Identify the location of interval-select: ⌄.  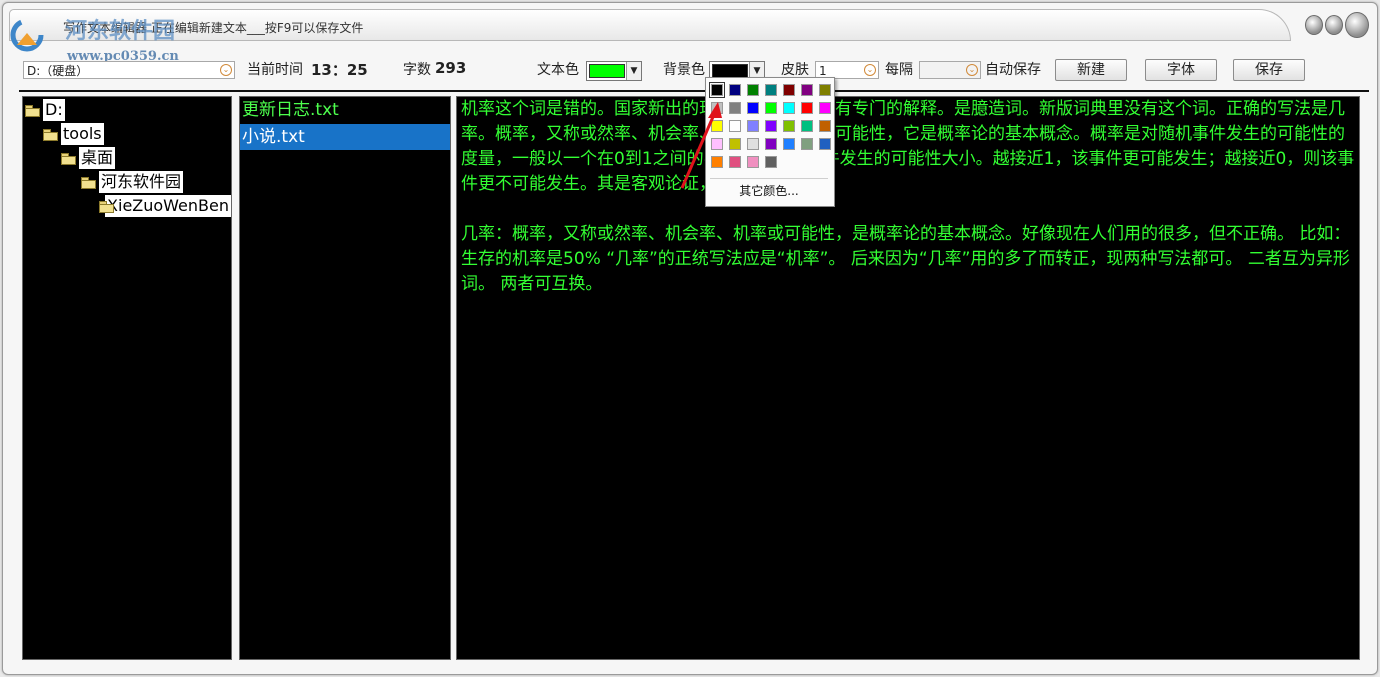
(950, 70).